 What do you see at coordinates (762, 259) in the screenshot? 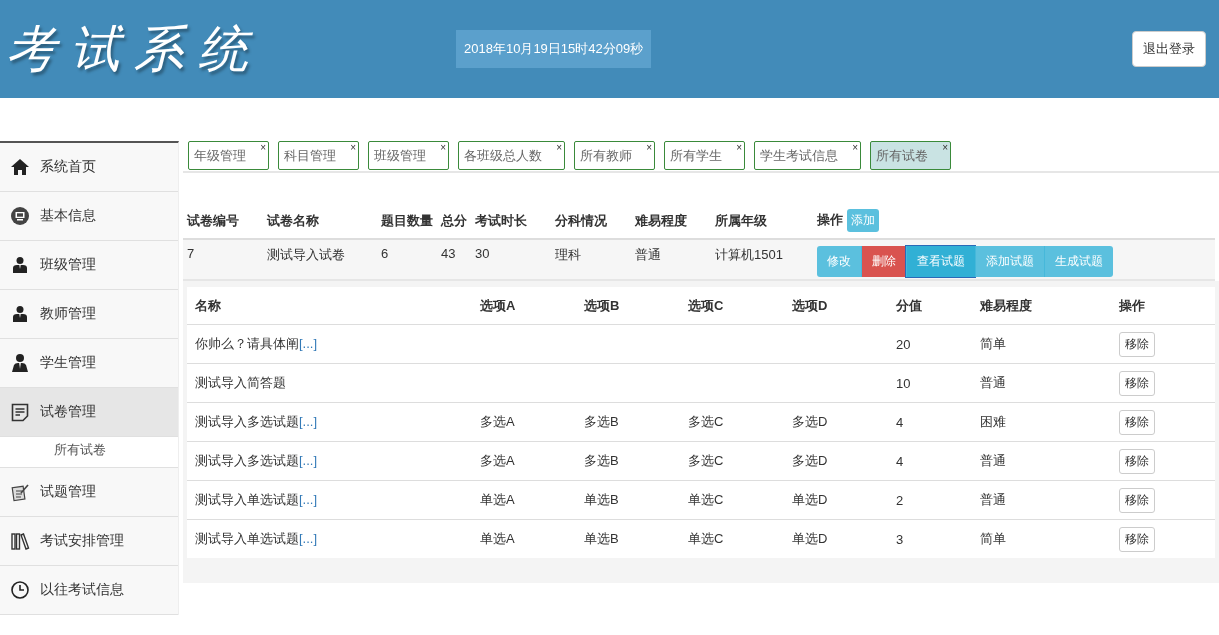
I see `table-cell: 计算机1501` at bounding box center [762, 259].